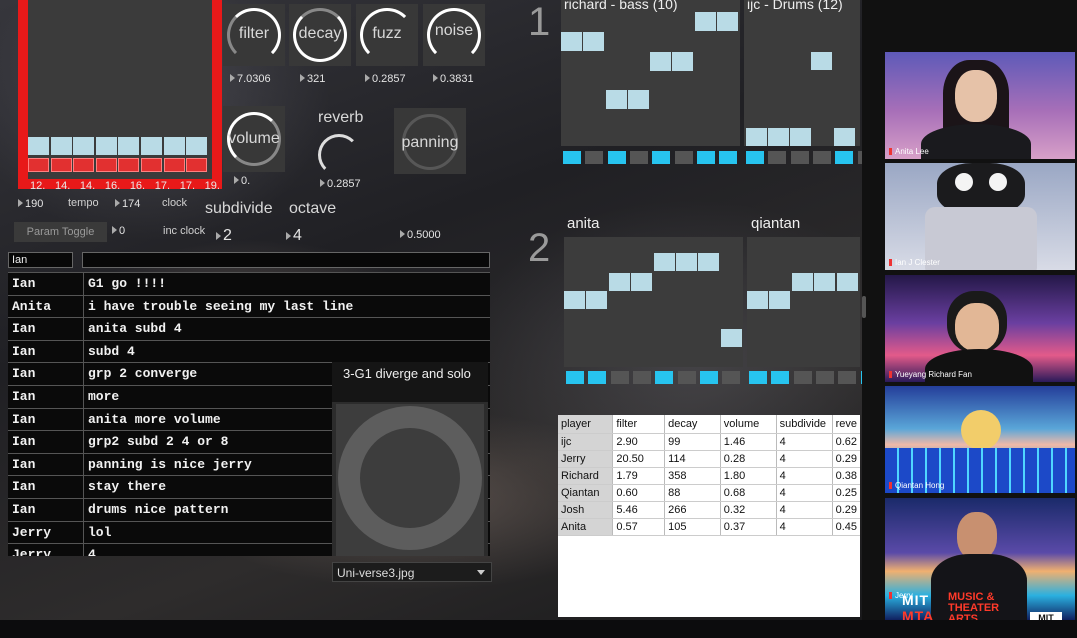 The height and width of the screenshot is (638, 1077). Describe the element at coordinates (420, 235) in the screenshot. I see `extra-value: 0.5000` at that location.